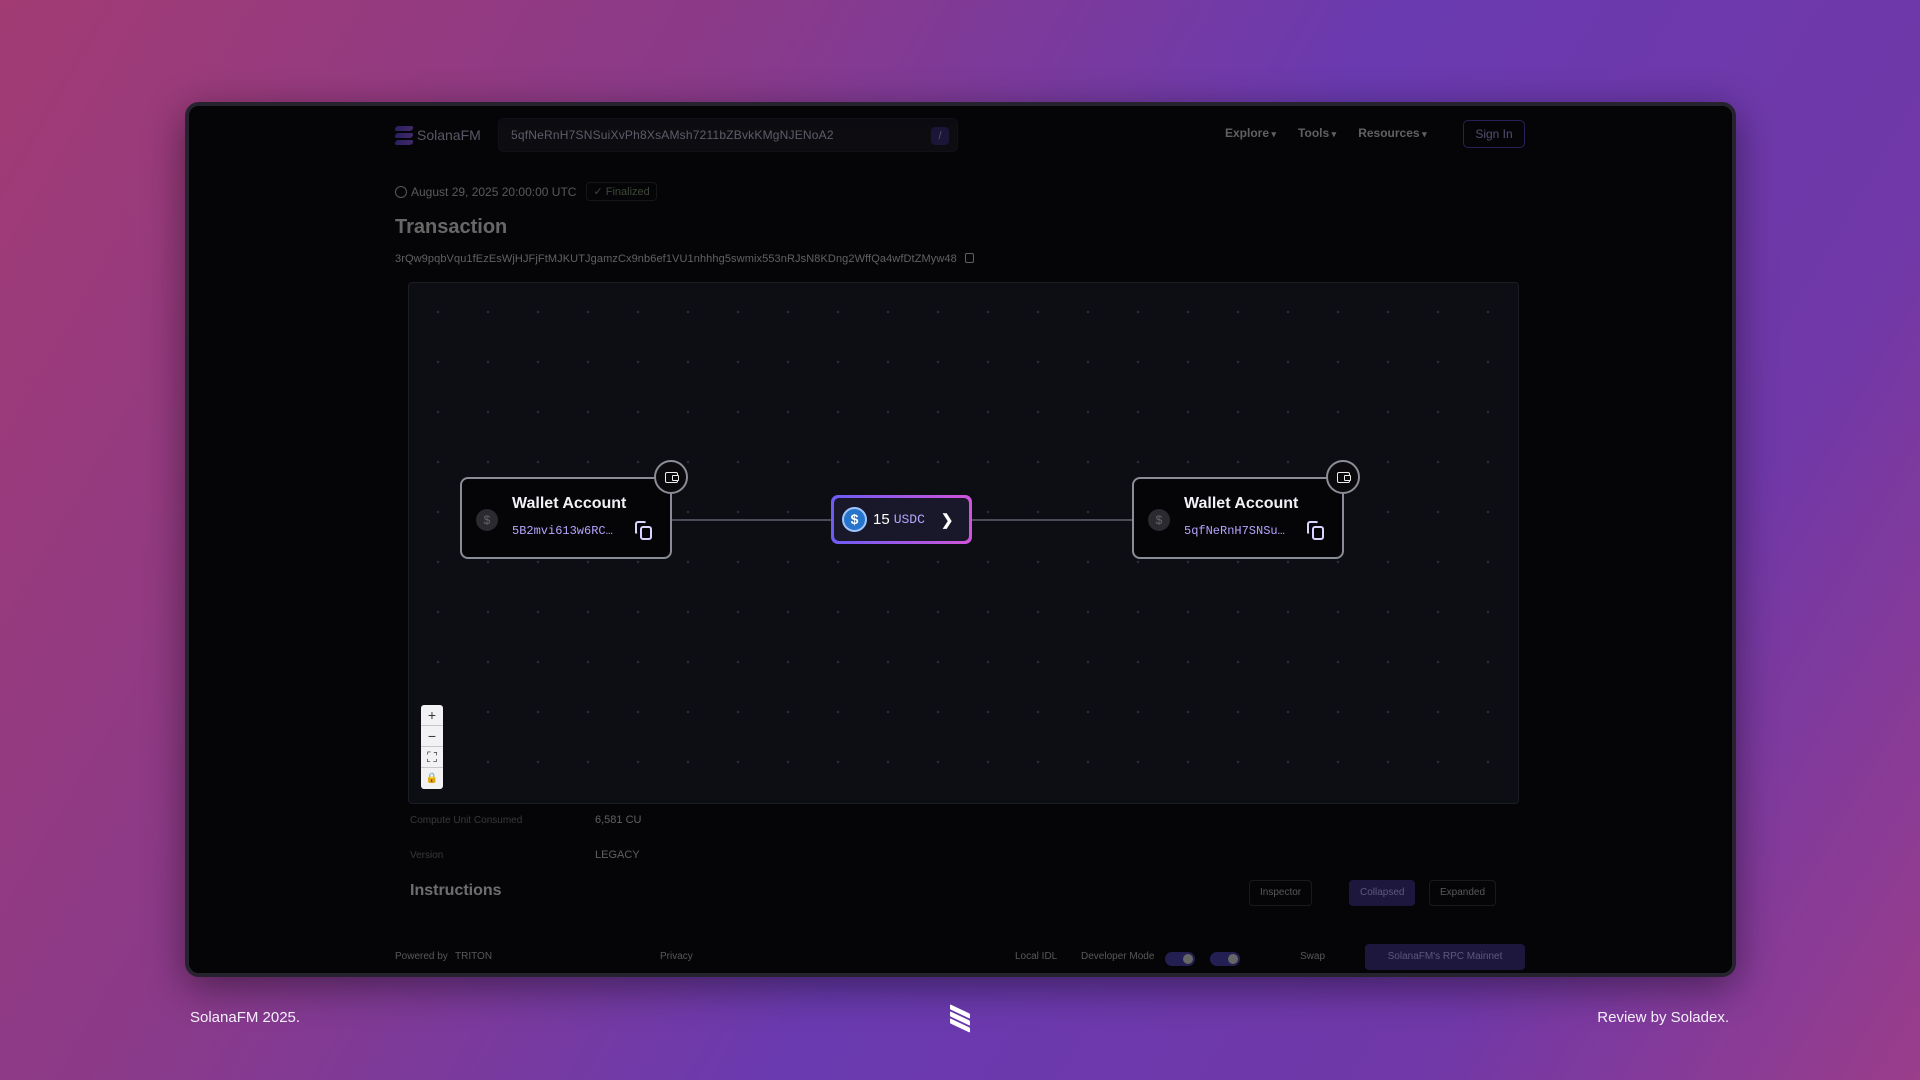 The image size is (1920, 1080). I want to click on status-badge: ✓ Finalized, so click(621, 191).